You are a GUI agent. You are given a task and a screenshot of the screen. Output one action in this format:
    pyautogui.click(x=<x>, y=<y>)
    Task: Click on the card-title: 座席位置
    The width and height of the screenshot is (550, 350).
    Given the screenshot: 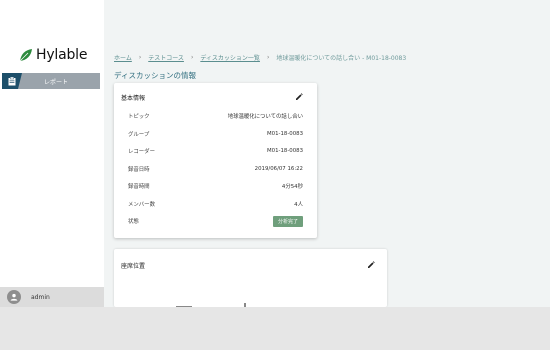 What is the action you would take?
    pyautogui.click(x=133, y=266)
    